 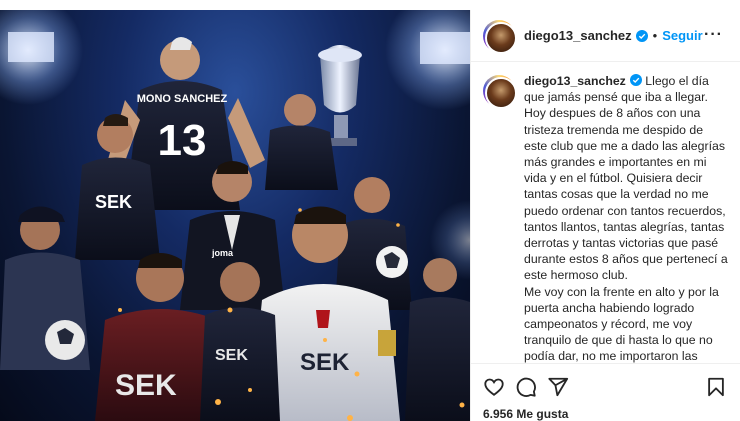 What do you see at coordinates (578, 35) in the screenshot?
I see `header-username: diego13_sanchez` at bounding box center [578, 35].